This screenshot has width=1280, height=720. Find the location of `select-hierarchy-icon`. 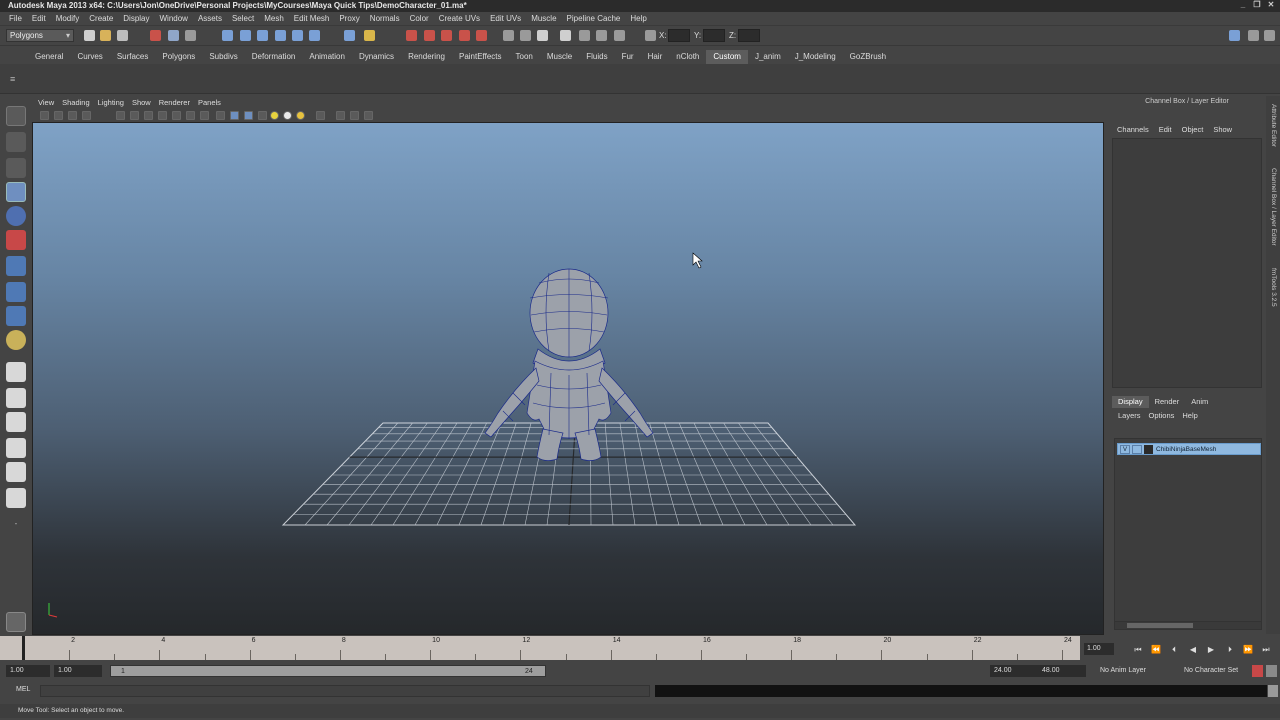

select-hierarchy-icon is located at coordinates (155, 35).